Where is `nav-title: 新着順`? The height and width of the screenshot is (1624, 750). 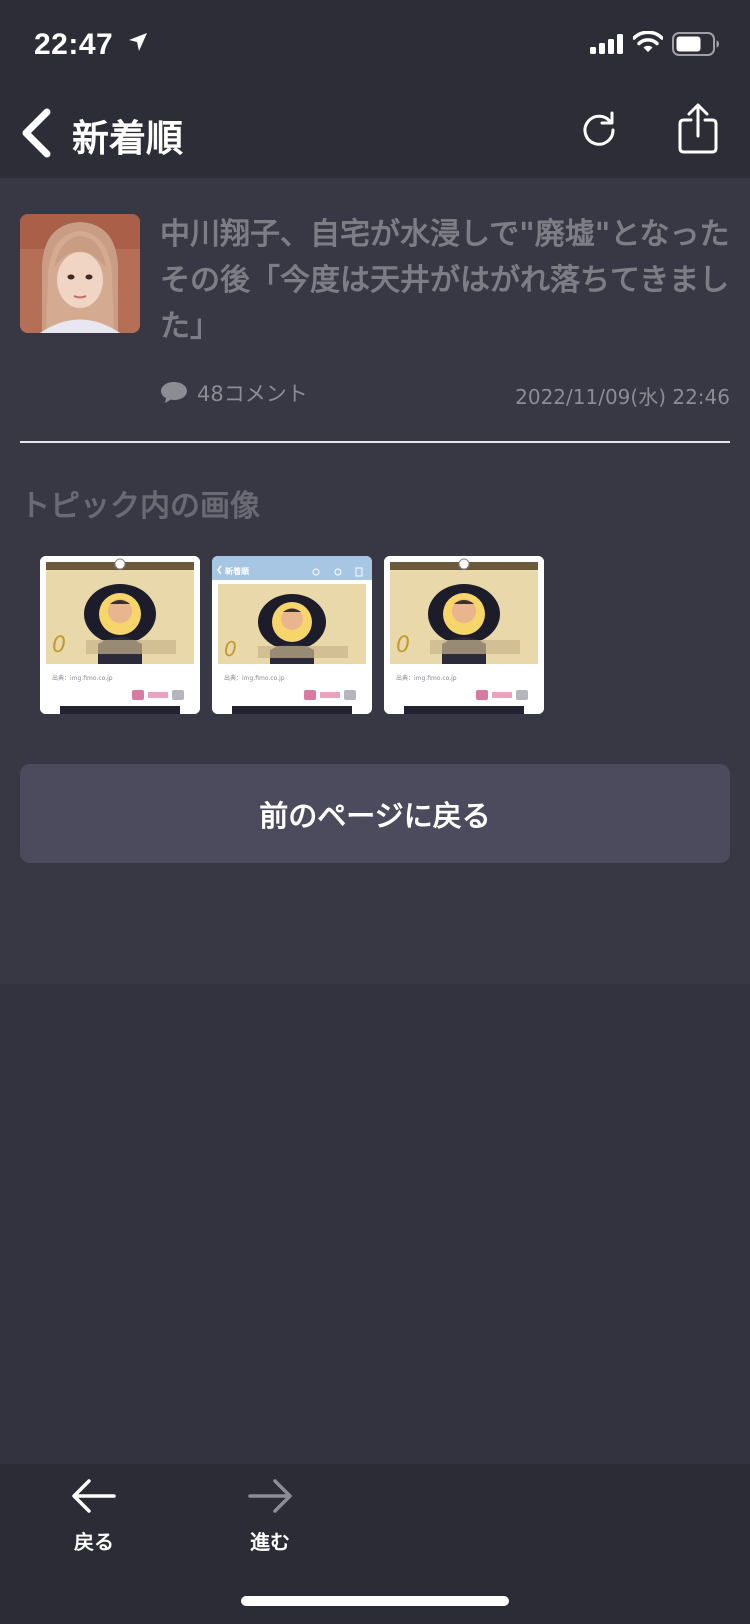
nav-title: 新着順 is located at coordinates (127, 138).